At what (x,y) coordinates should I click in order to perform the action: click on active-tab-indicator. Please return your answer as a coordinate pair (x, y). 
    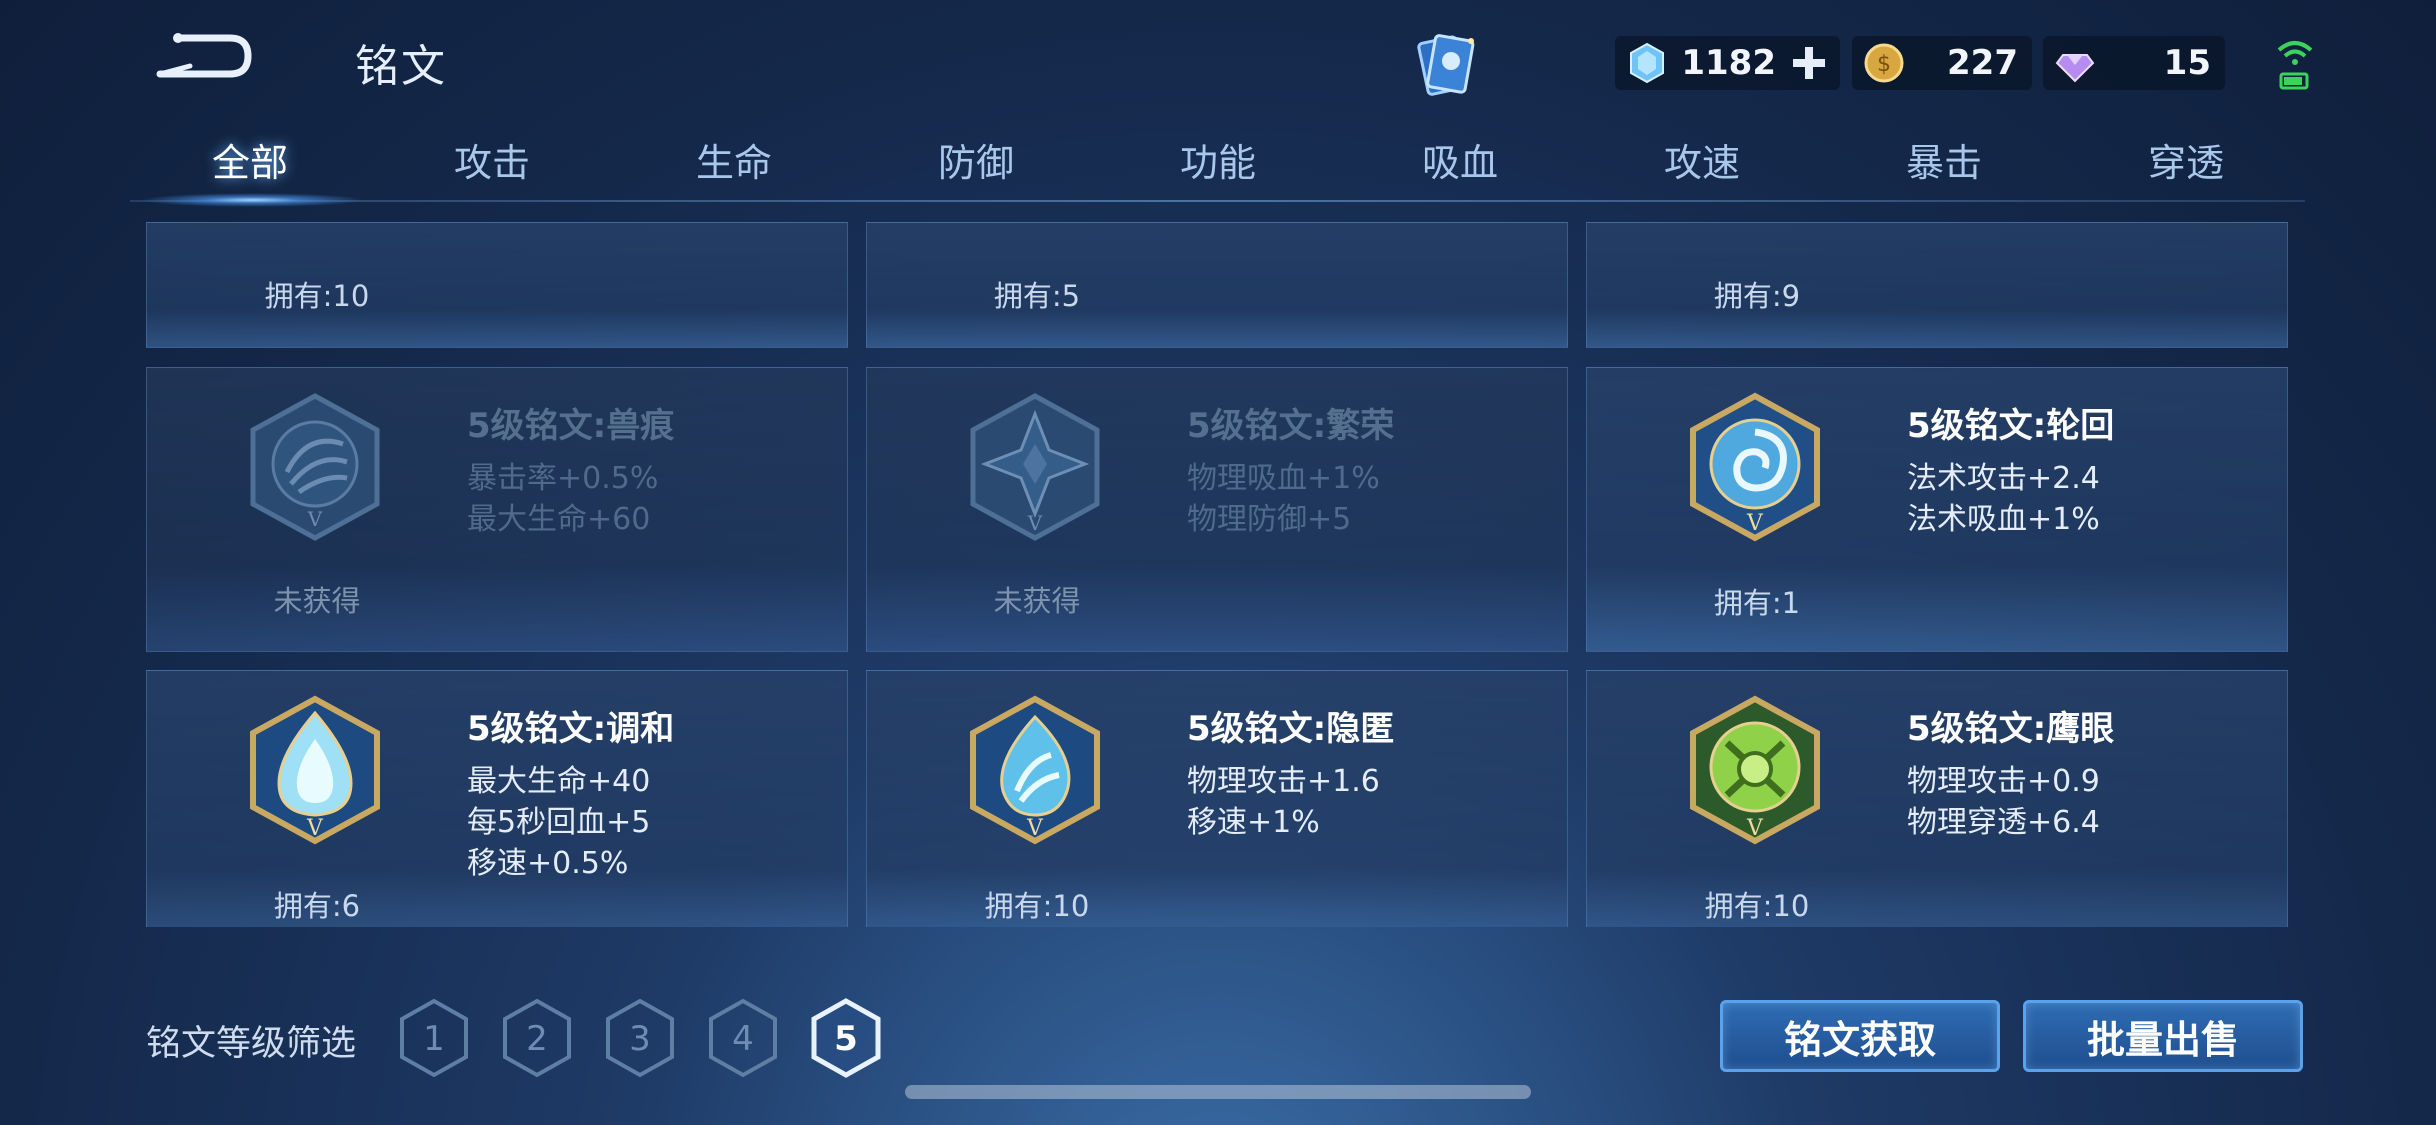
    Looking at the image, I should click on (252, 200).